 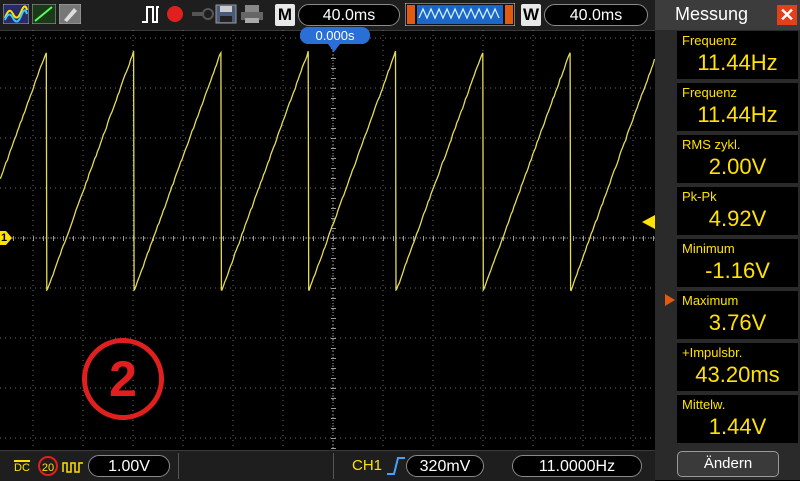 I want to click on waveform-view-icon, so click(x=16, y=14).